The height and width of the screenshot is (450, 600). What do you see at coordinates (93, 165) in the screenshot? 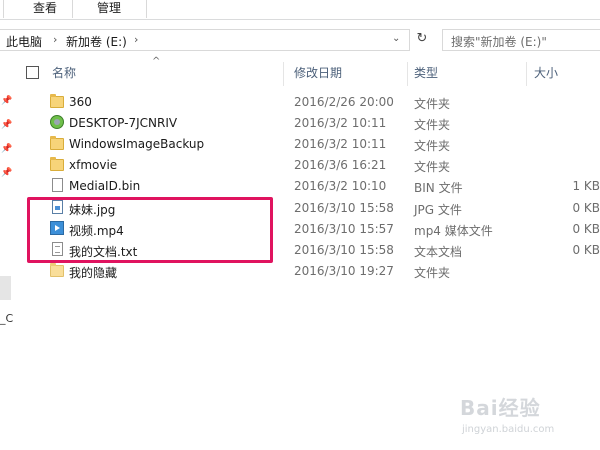
I see `file-name: xfmovie` at bounding box center [93, 165].